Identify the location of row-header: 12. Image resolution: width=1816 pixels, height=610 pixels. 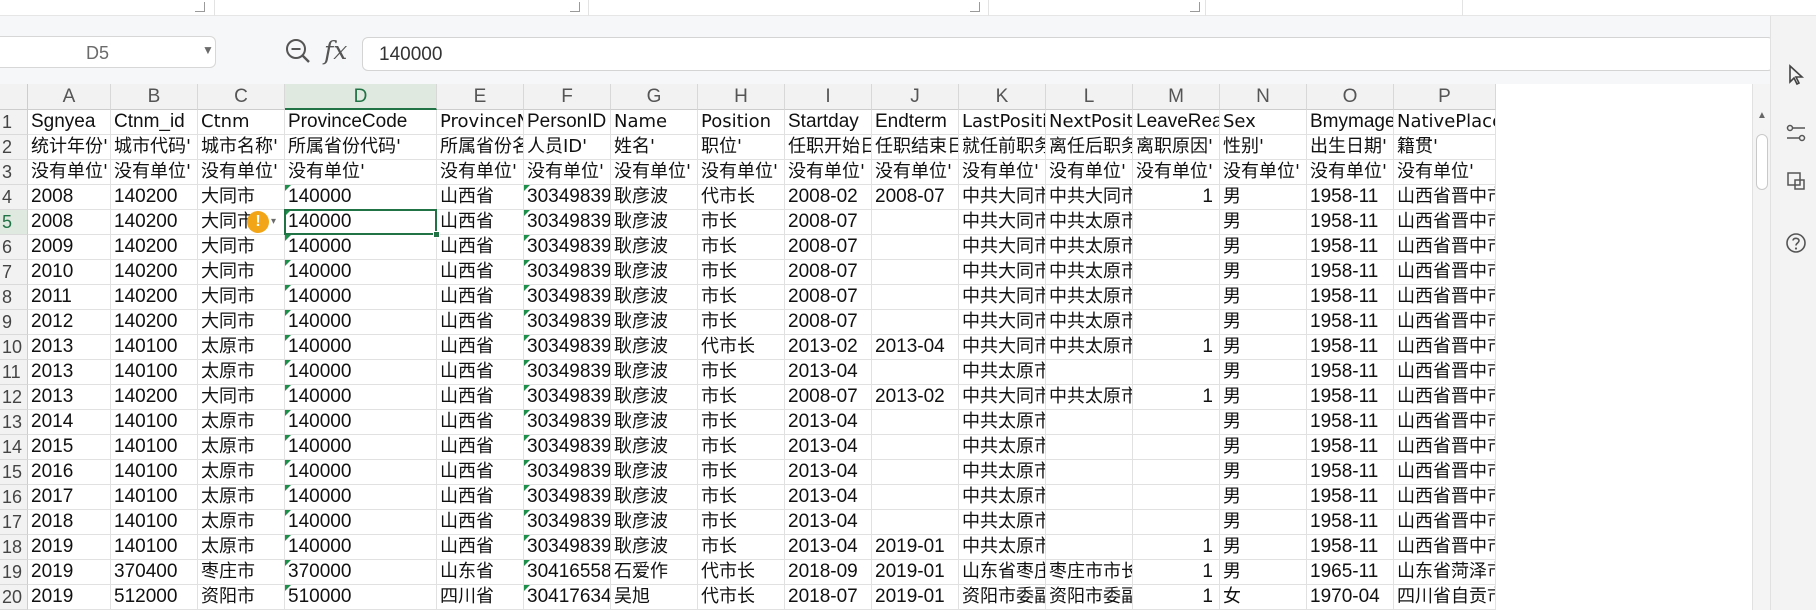
(14, 397).